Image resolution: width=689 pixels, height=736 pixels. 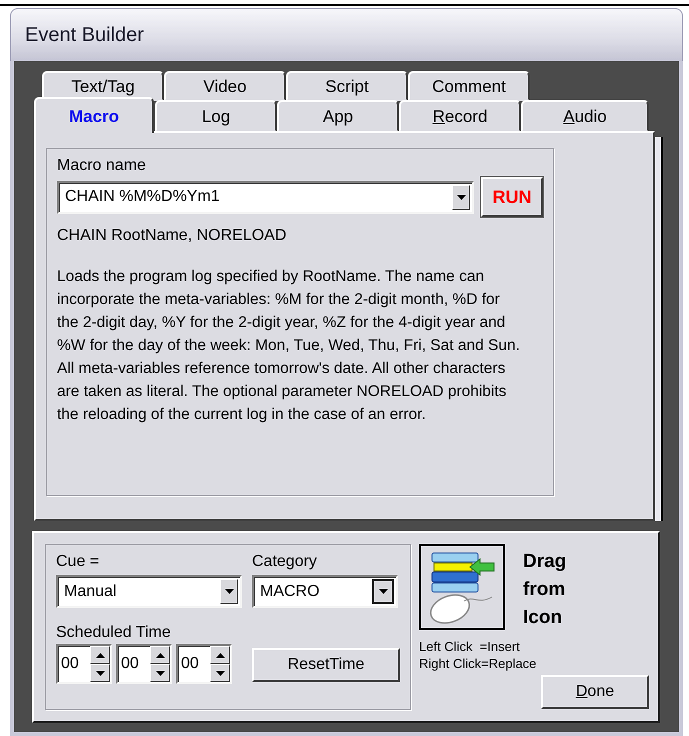 I want to click on tab: Comment, so click(x=469, y=86).